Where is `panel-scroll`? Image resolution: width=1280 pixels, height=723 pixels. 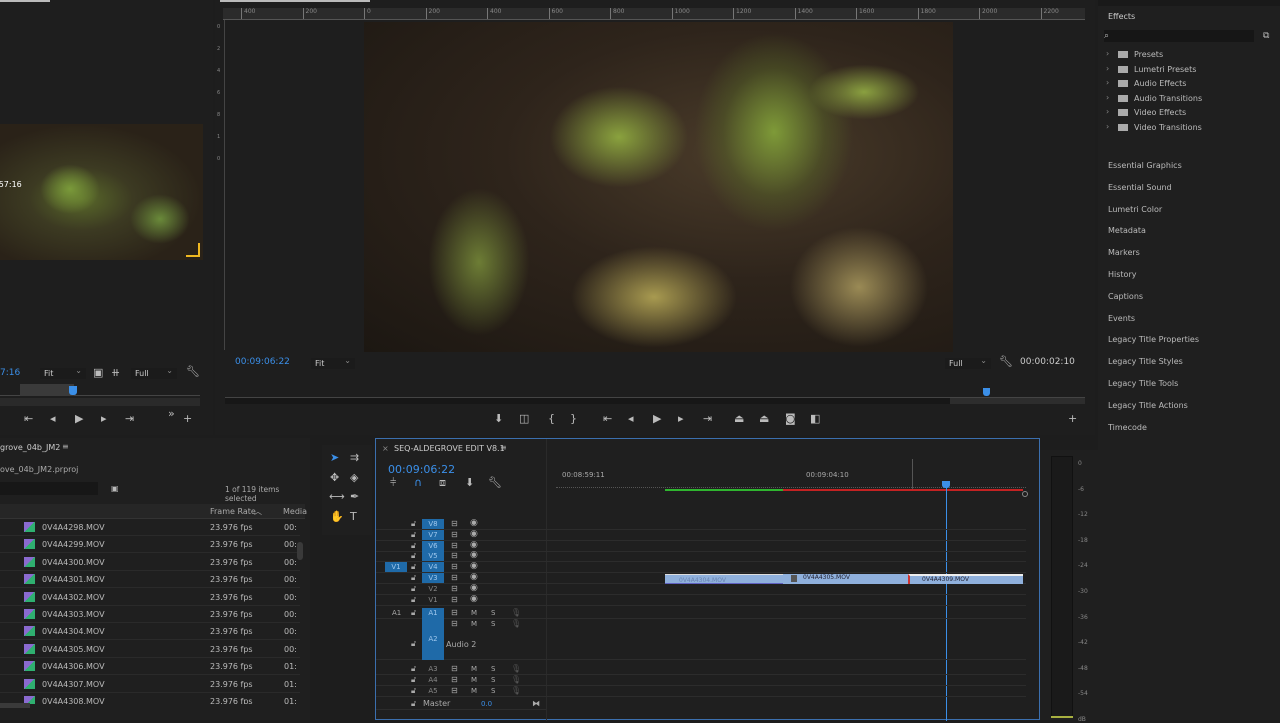
panel-scroll is located at coordinates (25, 1).